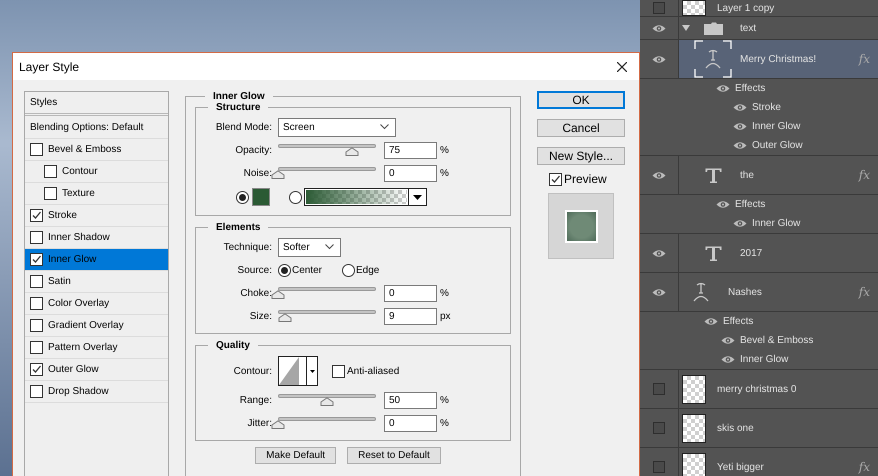 This screenshot has height=476, width=878. What do you see at coordinates (713, 253) in the screenshot?
I see `type-icon` at bounding box center [713, 253].